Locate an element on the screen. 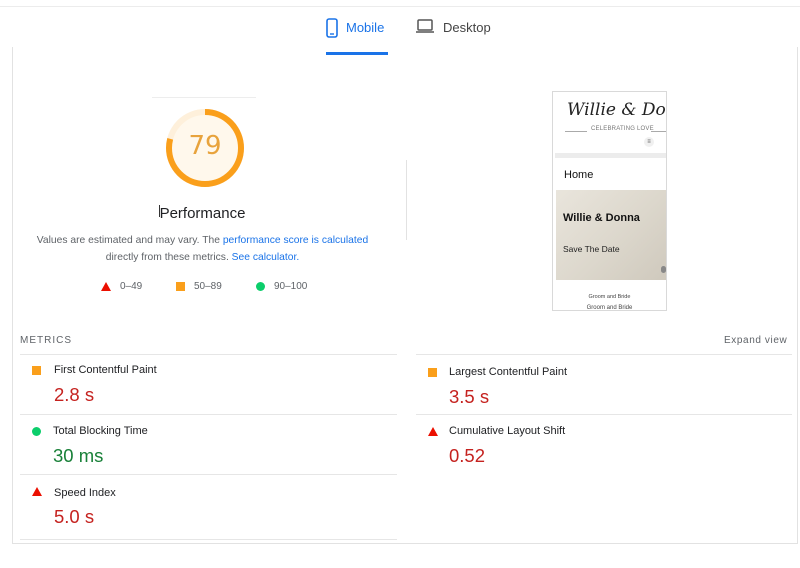 The width and height of the screenshot is (800, 568). preview-subtitle-text: CELEBRATING LOVE is located at coordinates (622, 129).